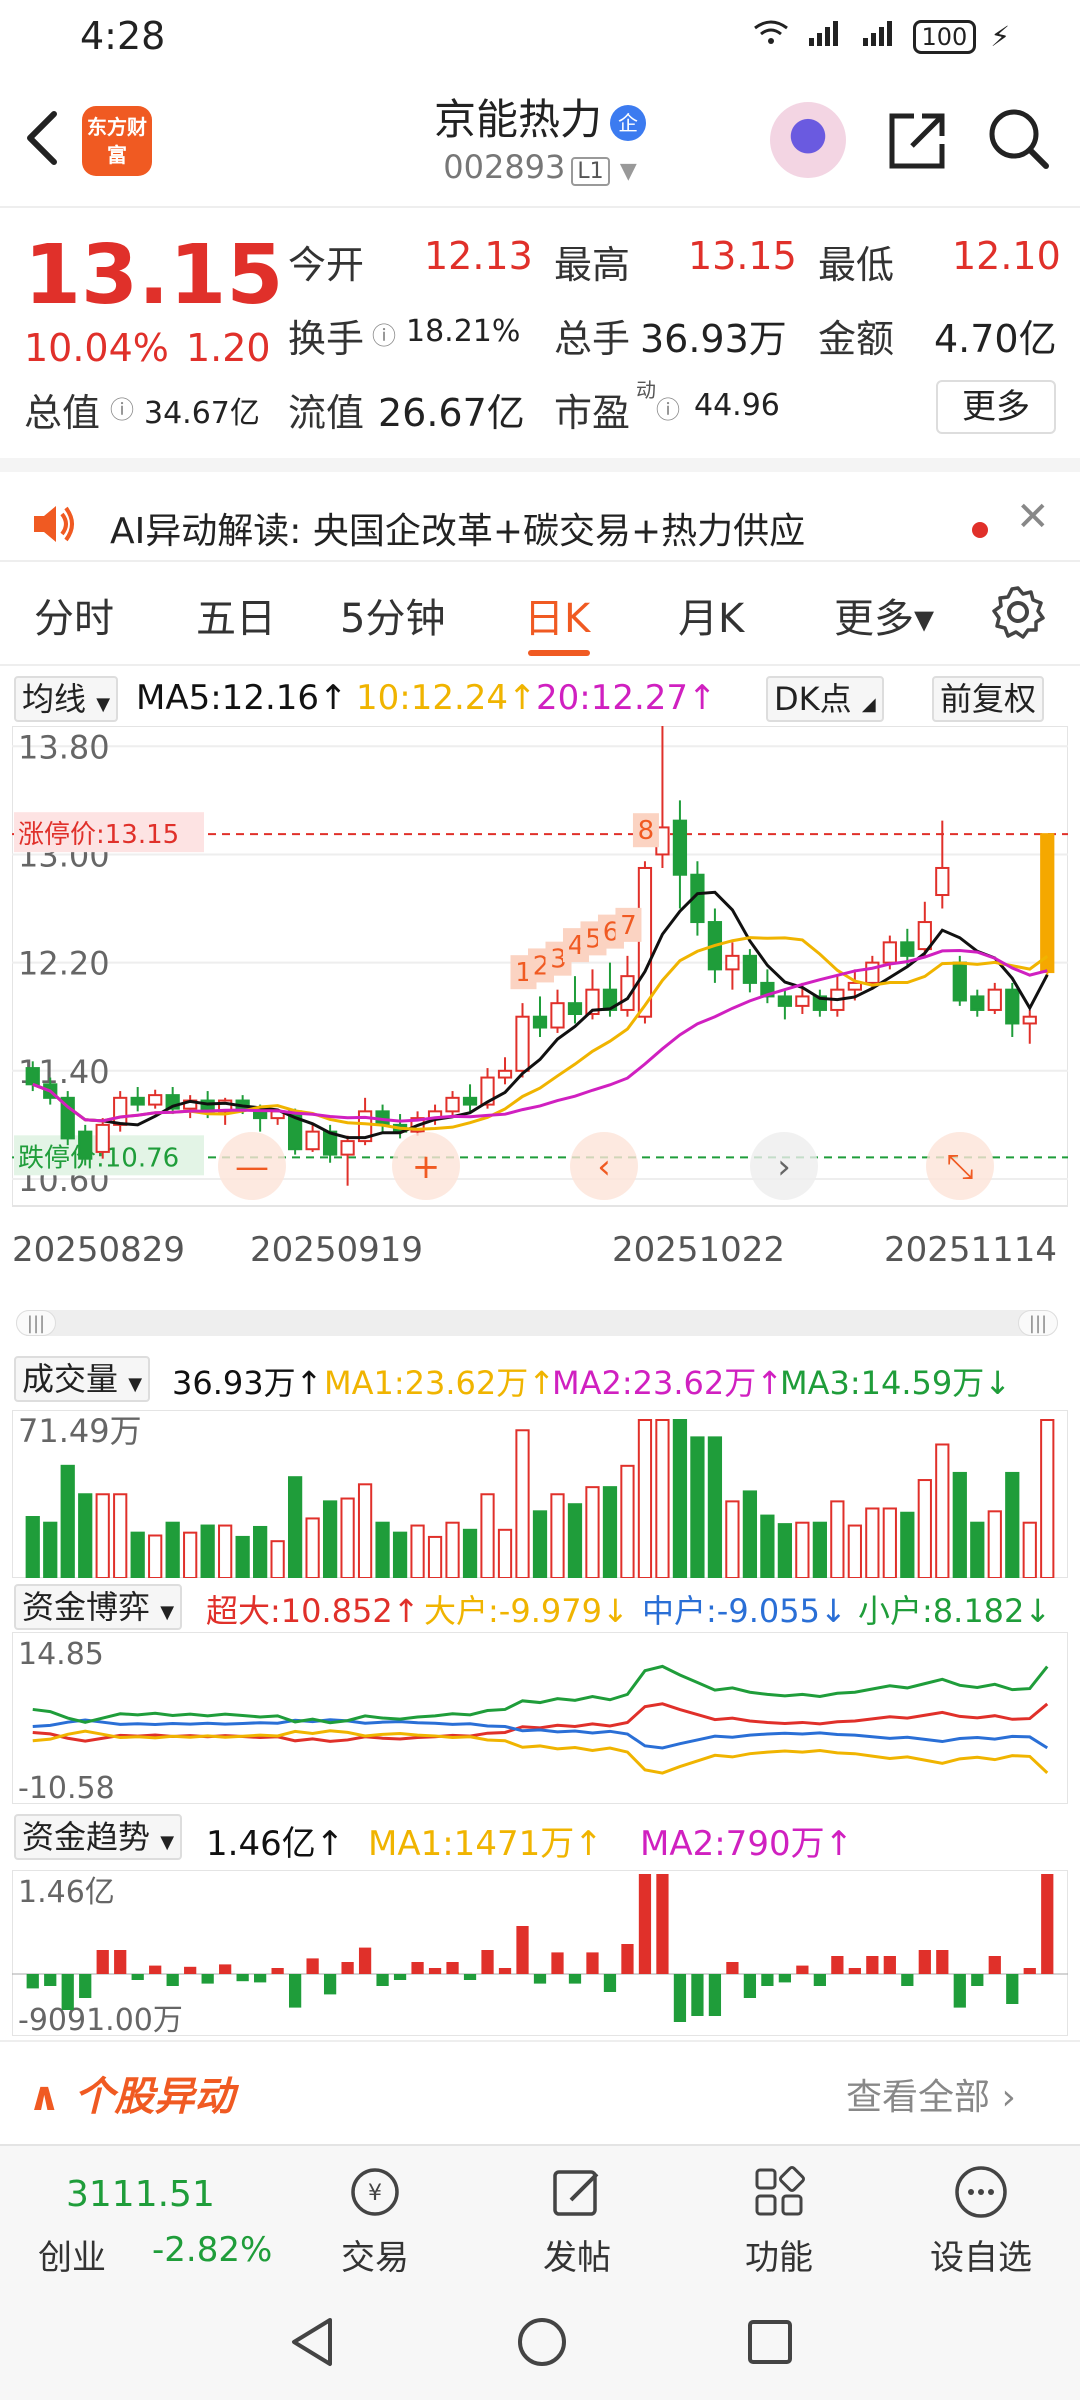 The image size is (1080, 2400). I want to click on status-bar: 4:28 100 ⚡, so click(540, 36).